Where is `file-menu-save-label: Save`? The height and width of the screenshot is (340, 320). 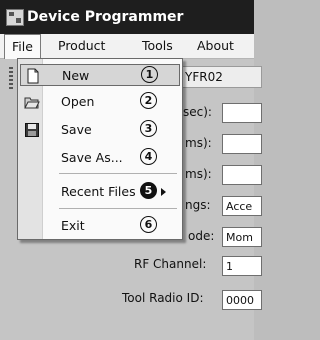 file-menu-save-label: Save is located at coordinates (76, 129).